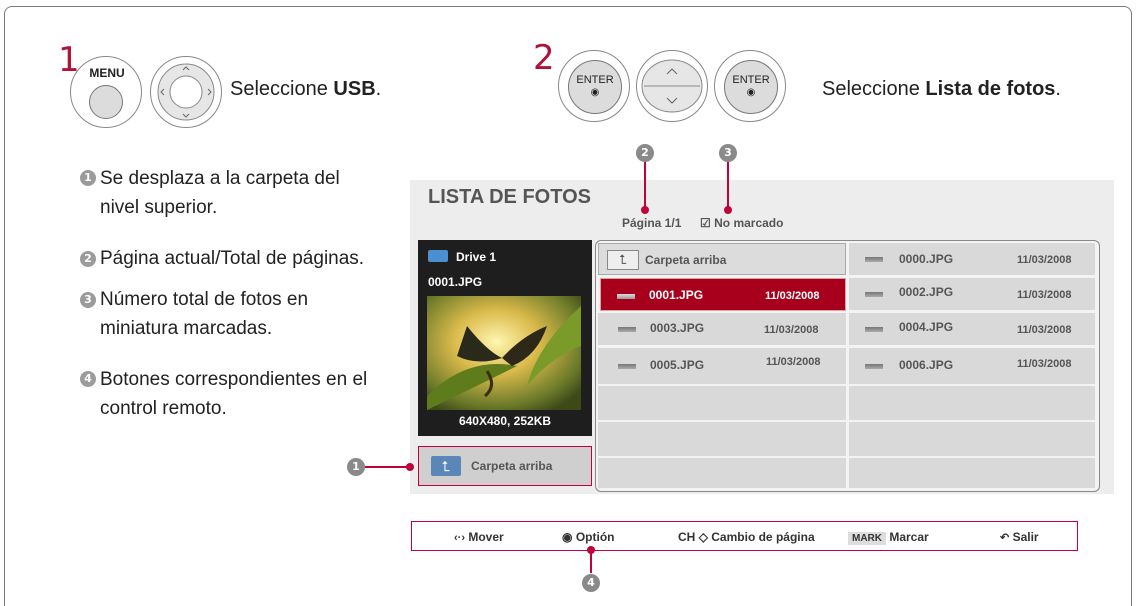 The height and width of the screenshot is (606, 1136). I want to click on file-row: 0006.JPG 11/03/2008, so click(972, 366).